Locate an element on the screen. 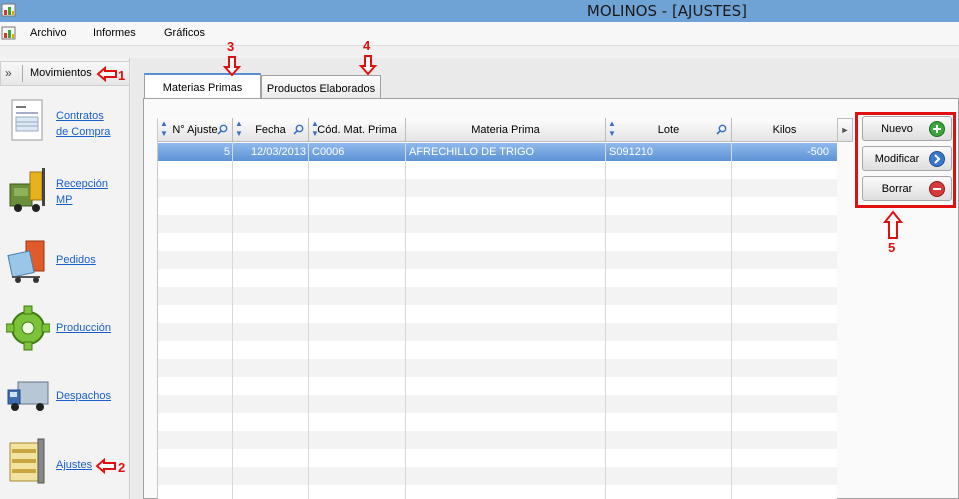 The width and height of the screenshot is (959, 499). annotation-arrow-up-icon is located at coordinates (893, 224).